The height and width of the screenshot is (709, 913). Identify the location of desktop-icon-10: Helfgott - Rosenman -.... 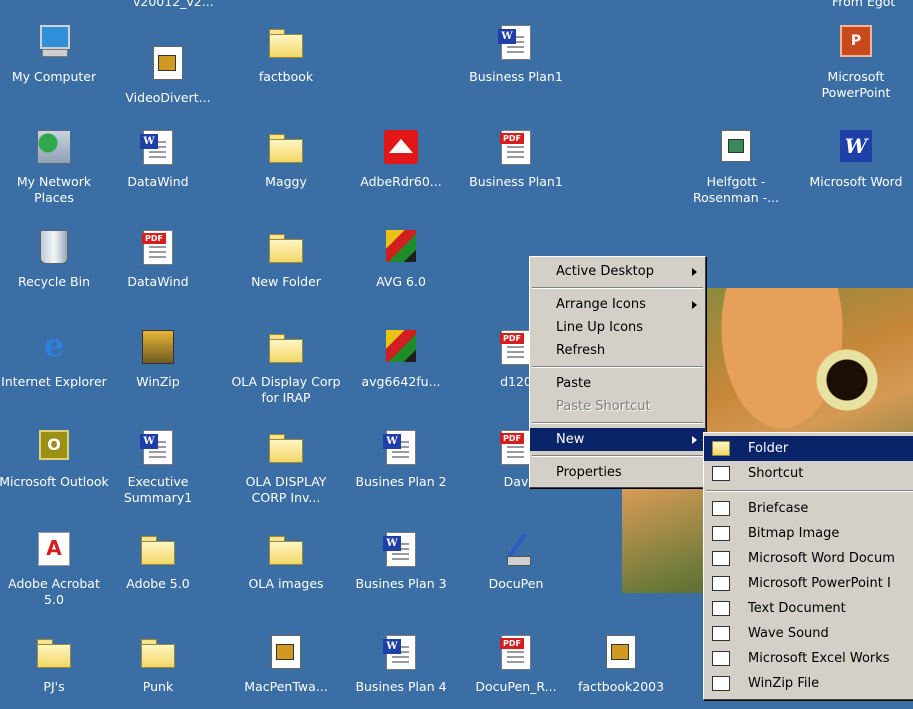
(736, 171).